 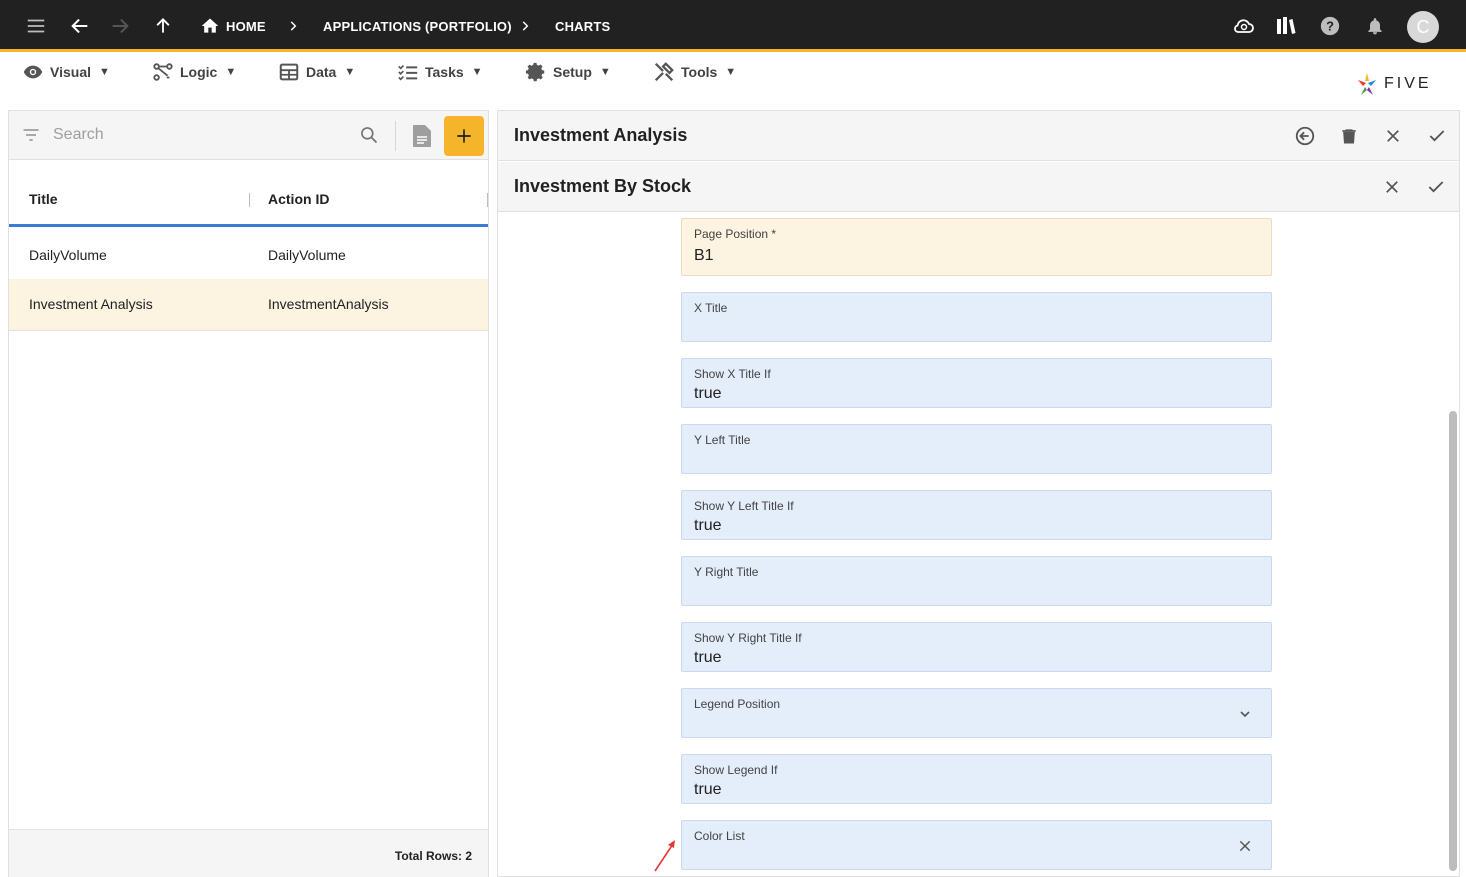 I want to click on close-button, so click(x=1393, y=136).